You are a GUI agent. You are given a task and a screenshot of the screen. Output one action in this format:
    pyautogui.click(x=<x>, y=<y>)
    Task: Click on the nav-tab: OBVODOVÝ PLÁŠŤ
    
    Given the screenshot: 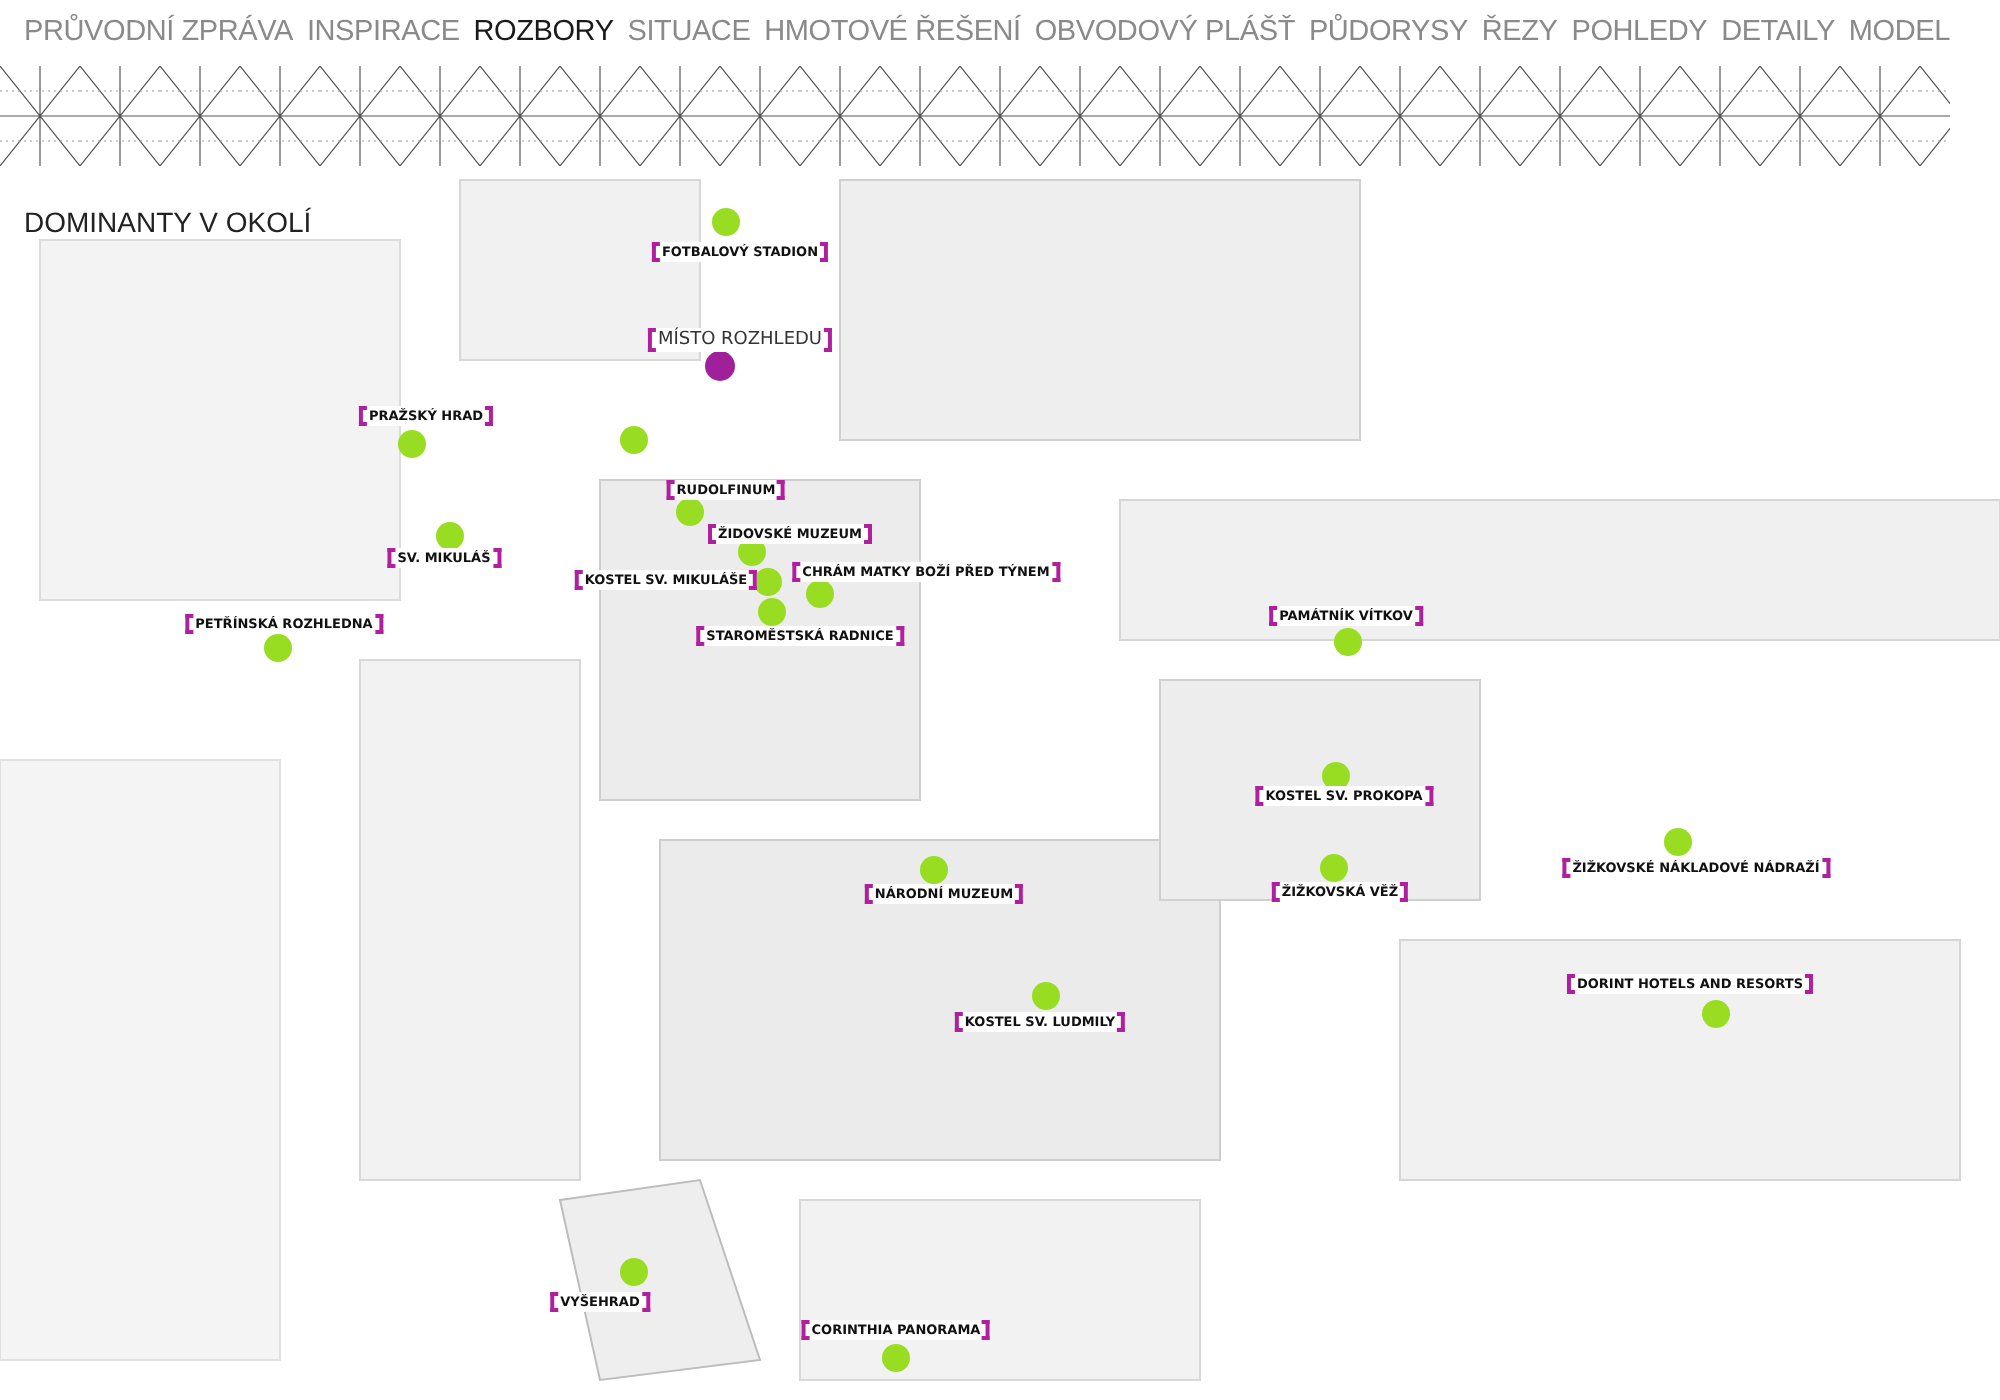 What is the action you would take?
    pyautogui.click(x=1164, y=41)
    